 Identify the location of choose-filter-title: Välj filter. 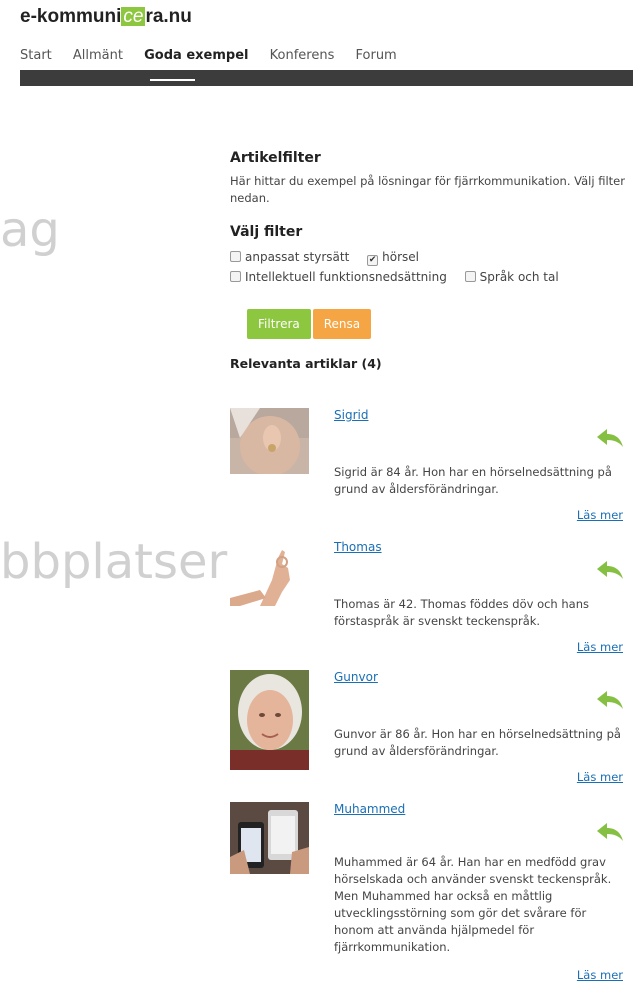
(266, 232).